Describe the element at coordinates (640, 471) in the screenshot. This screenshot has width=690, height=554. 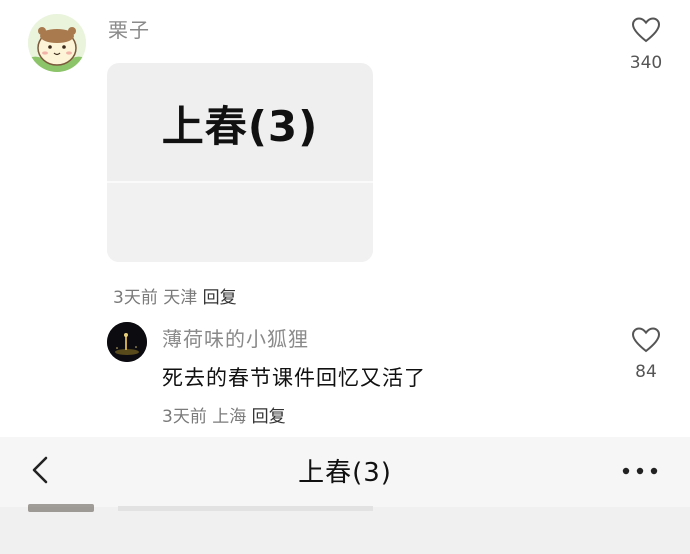
I see `more-dots-icon` at that location.